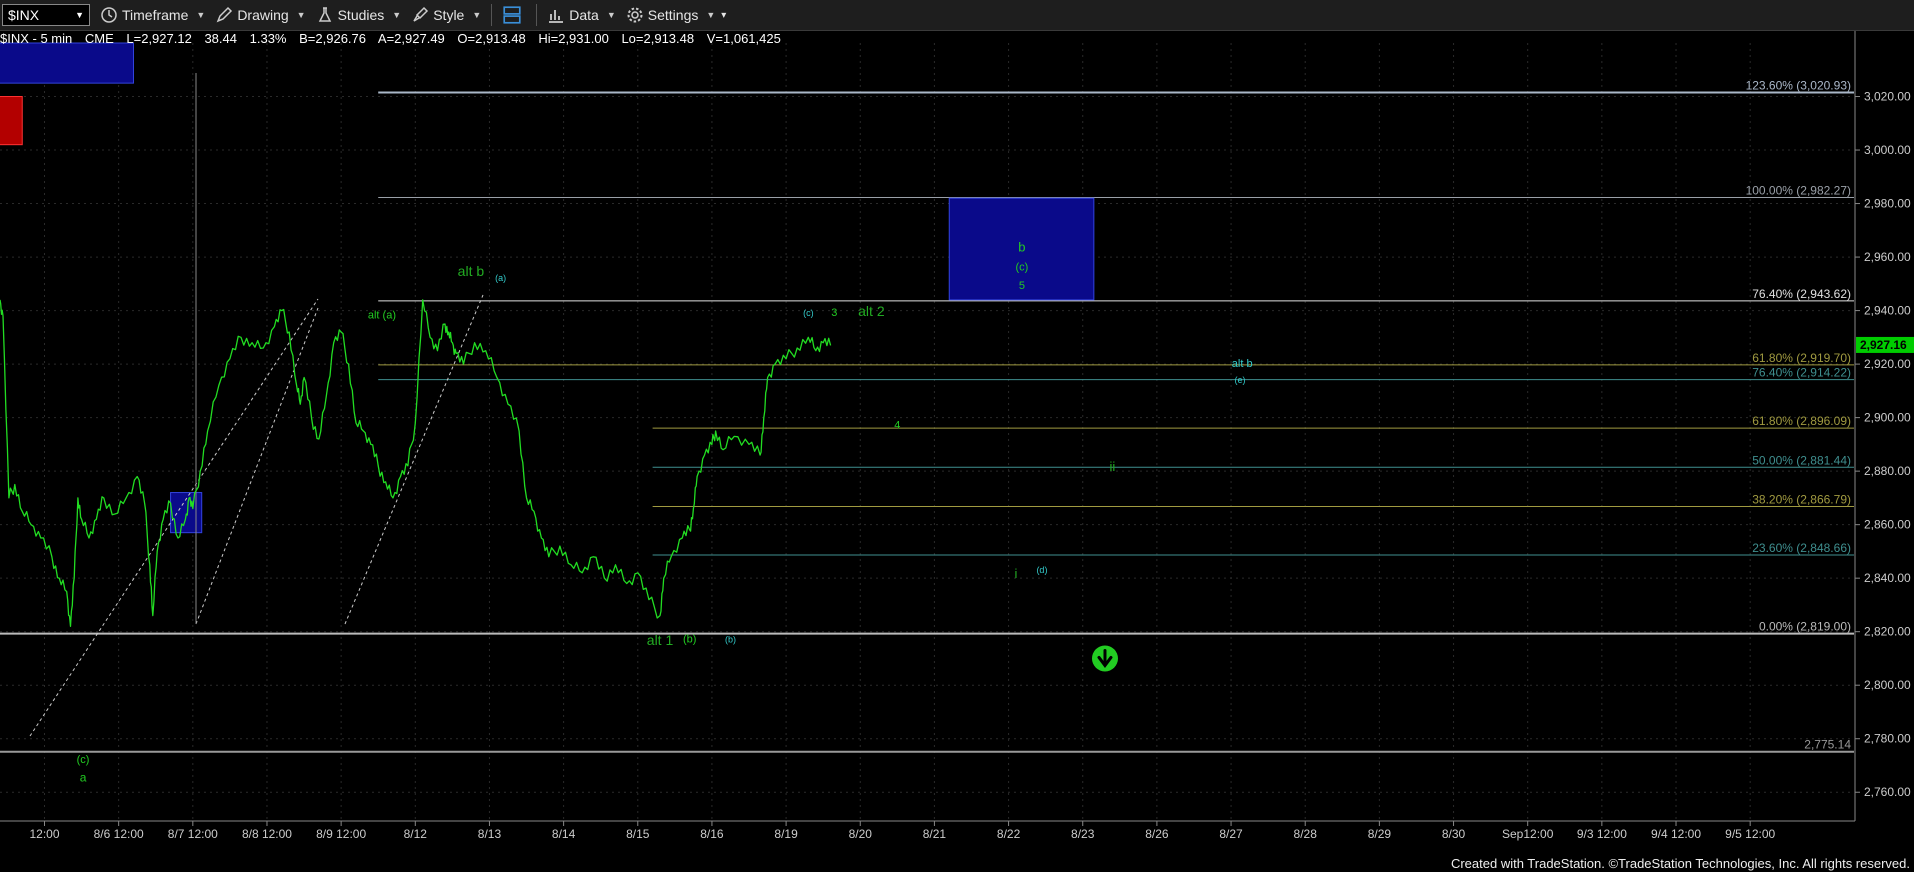  Describe the element at coordinates (1887, 578) in the screenshot. I see `y-tick-label: 2,840.00` at that location.